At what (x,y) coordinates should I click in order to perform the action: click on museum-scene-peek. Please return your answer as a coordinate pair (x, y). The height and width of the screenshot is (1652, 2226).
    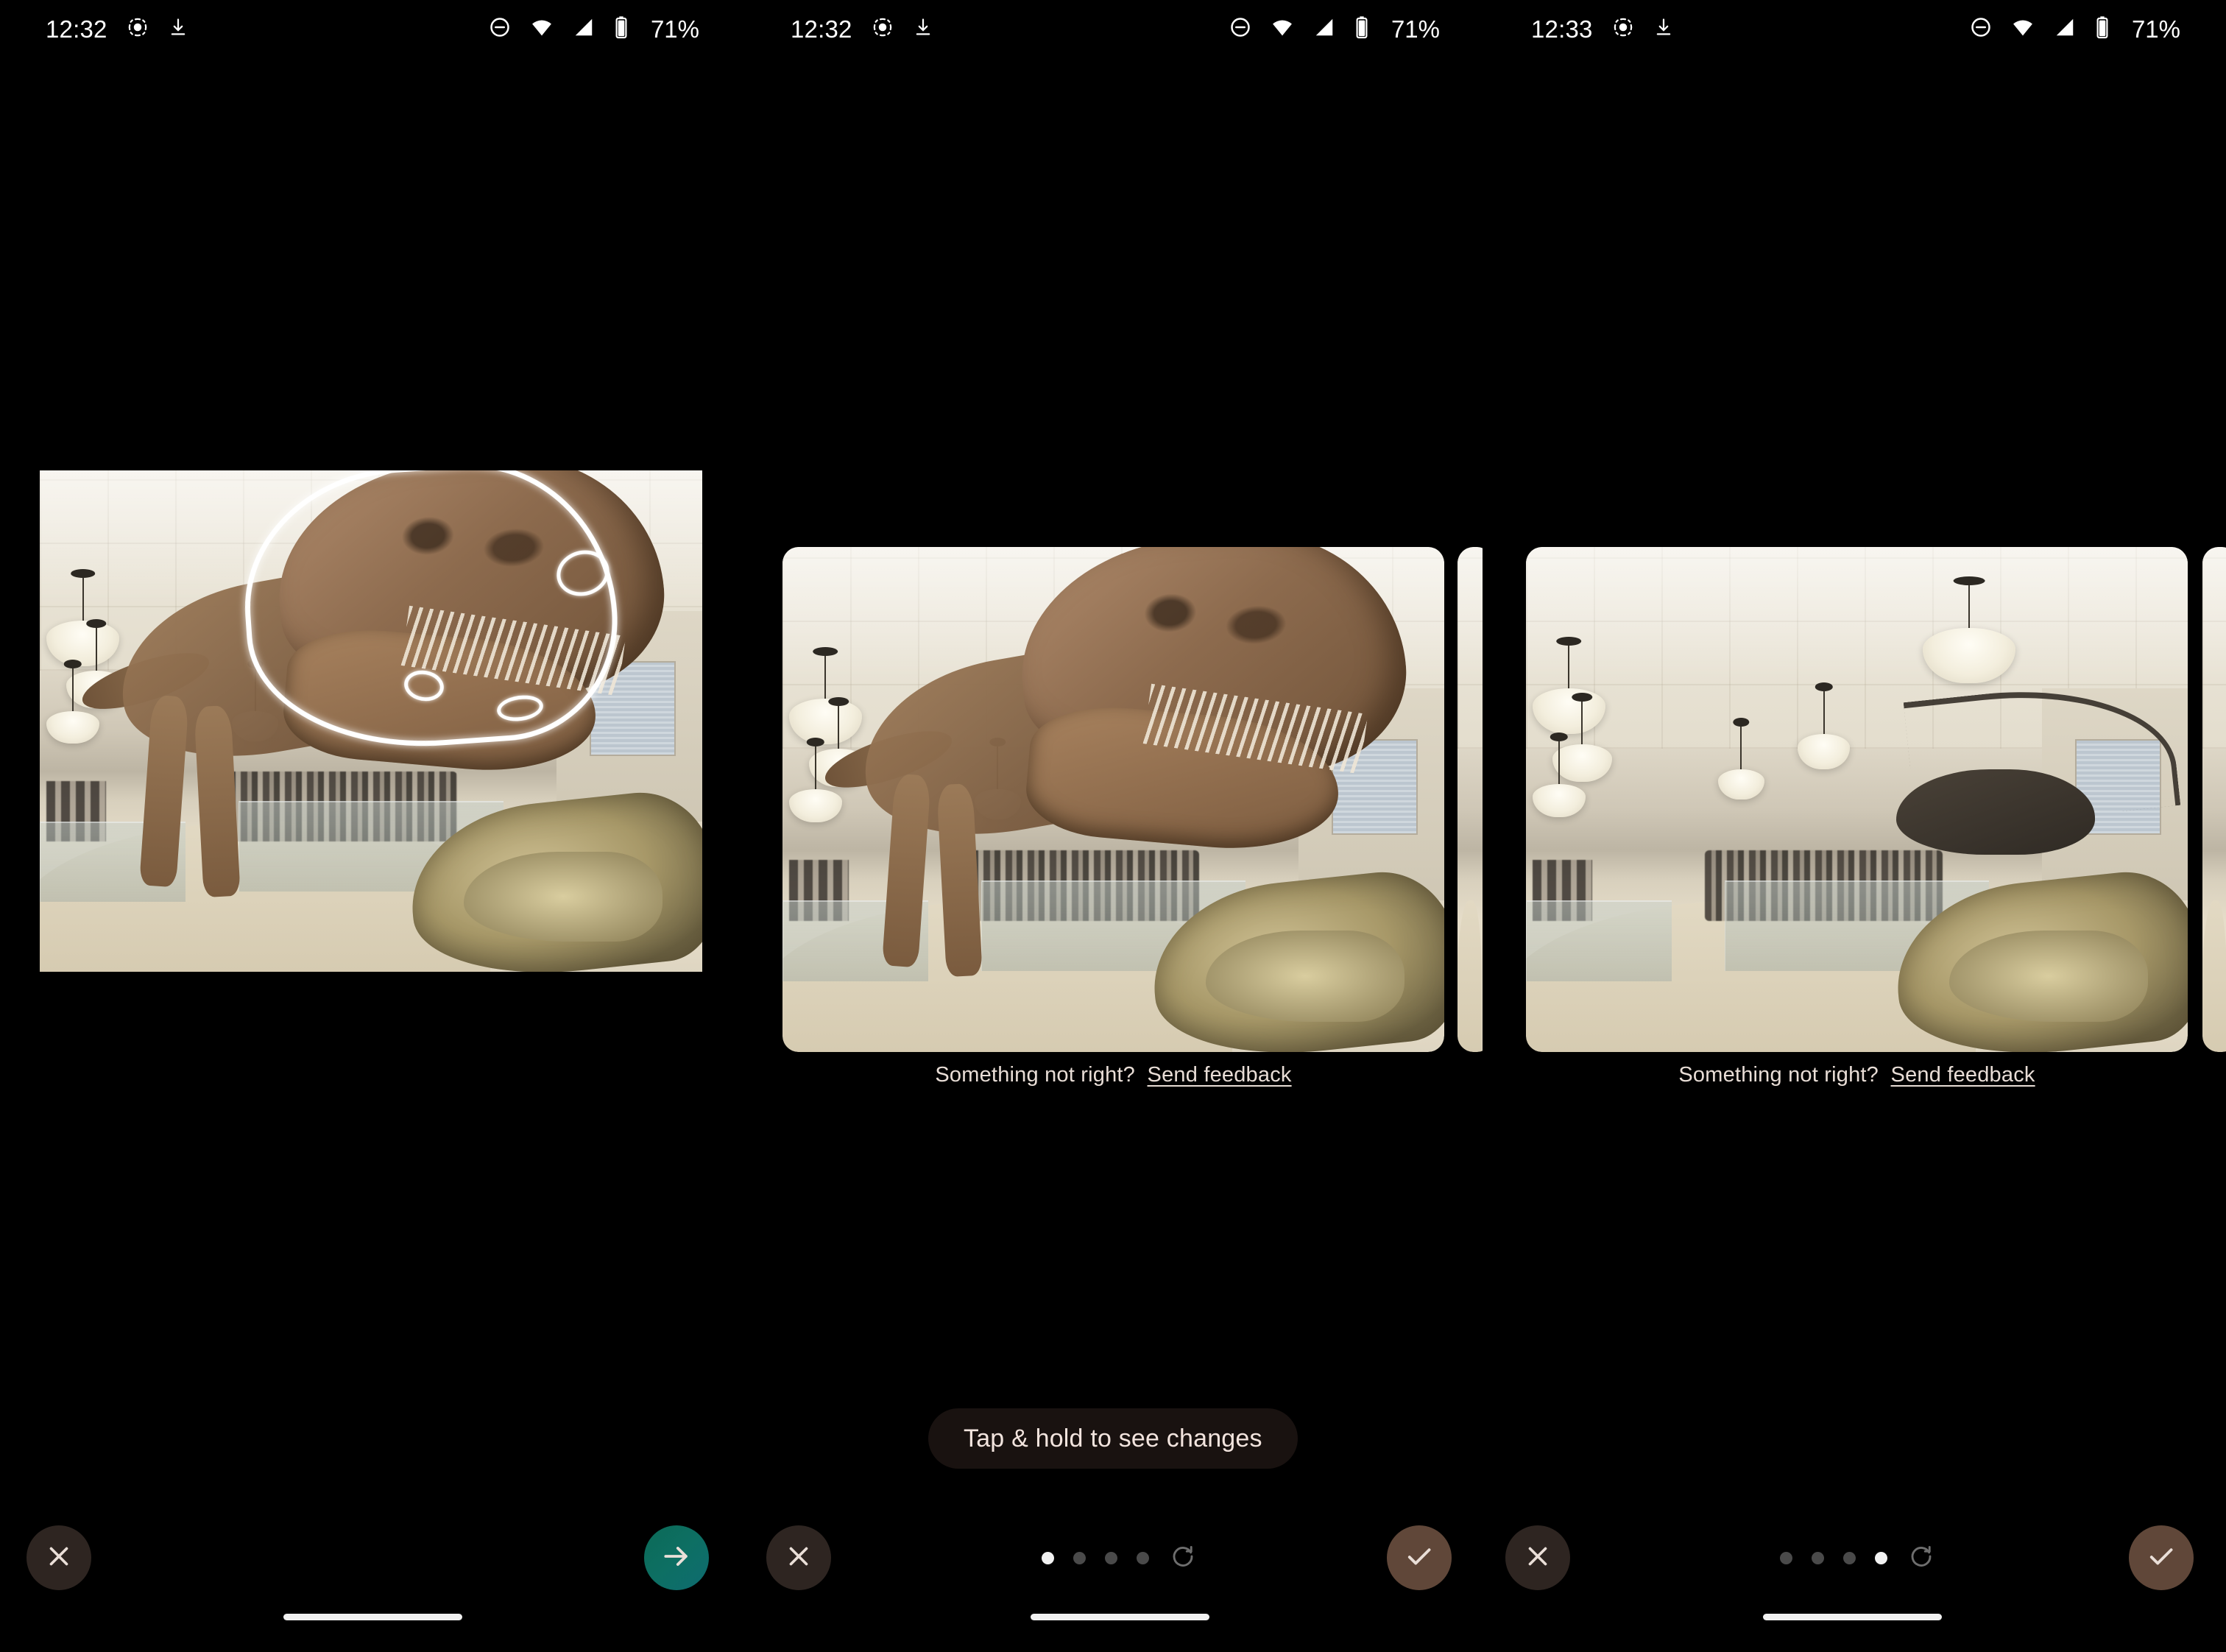
    Looking at the image, I should click on (2214, 799).